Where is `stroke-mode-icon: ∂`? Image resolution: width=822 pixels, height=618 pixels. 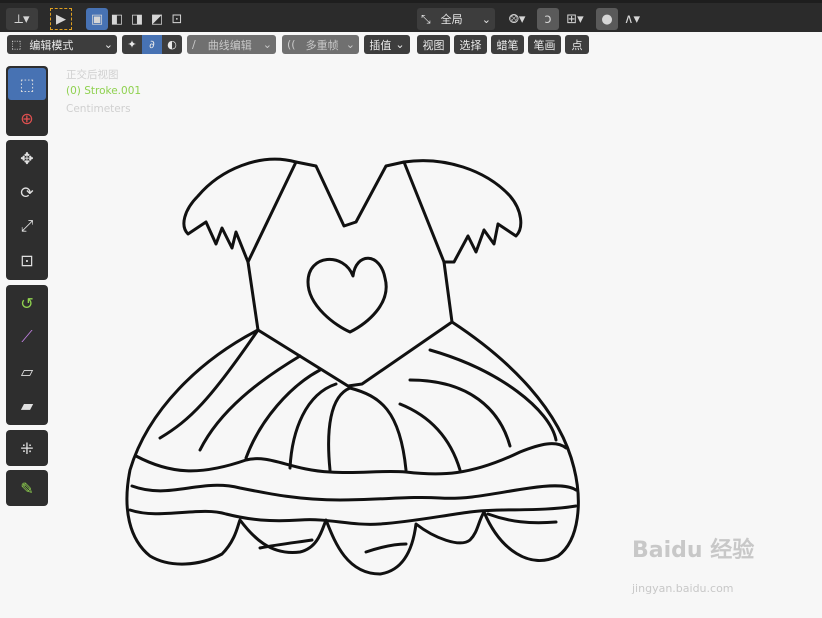 stroke-mode-icon: ∂ is located at coordinates (152, 44).